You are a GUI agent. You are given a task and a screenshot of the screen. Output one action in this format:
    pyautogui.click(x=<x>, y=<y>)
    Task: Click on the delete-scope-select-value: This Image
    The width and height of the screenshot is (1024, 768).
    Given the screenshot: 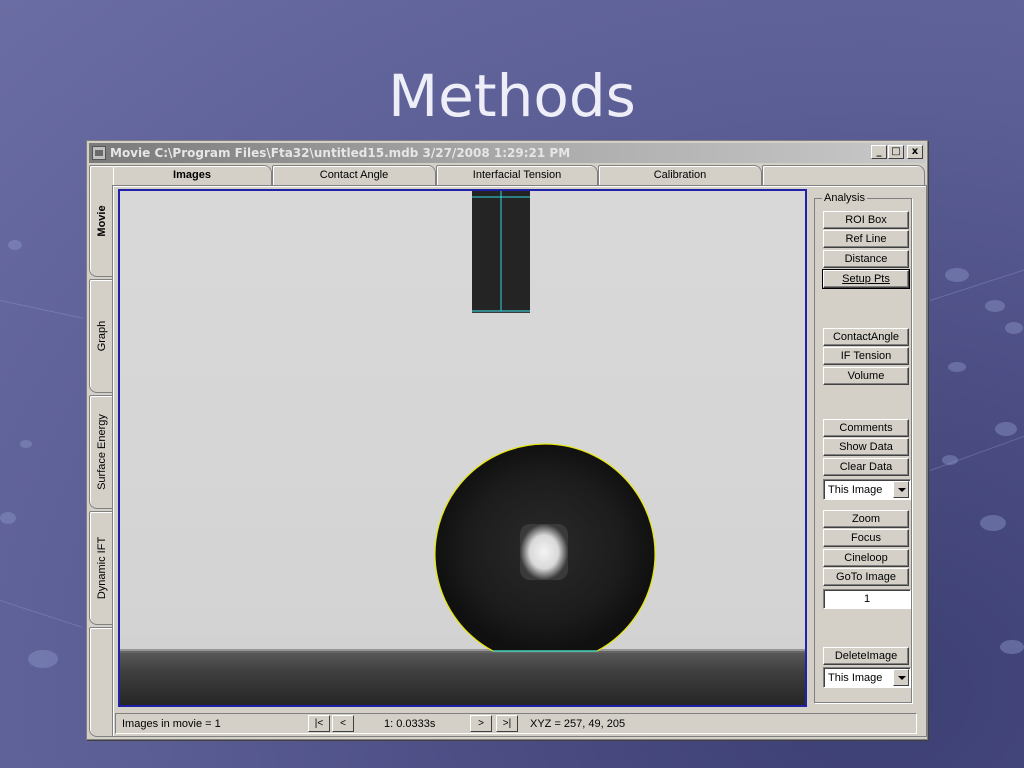 What is the action you would take?
    pyautogui.click(x=855, y=678)
    